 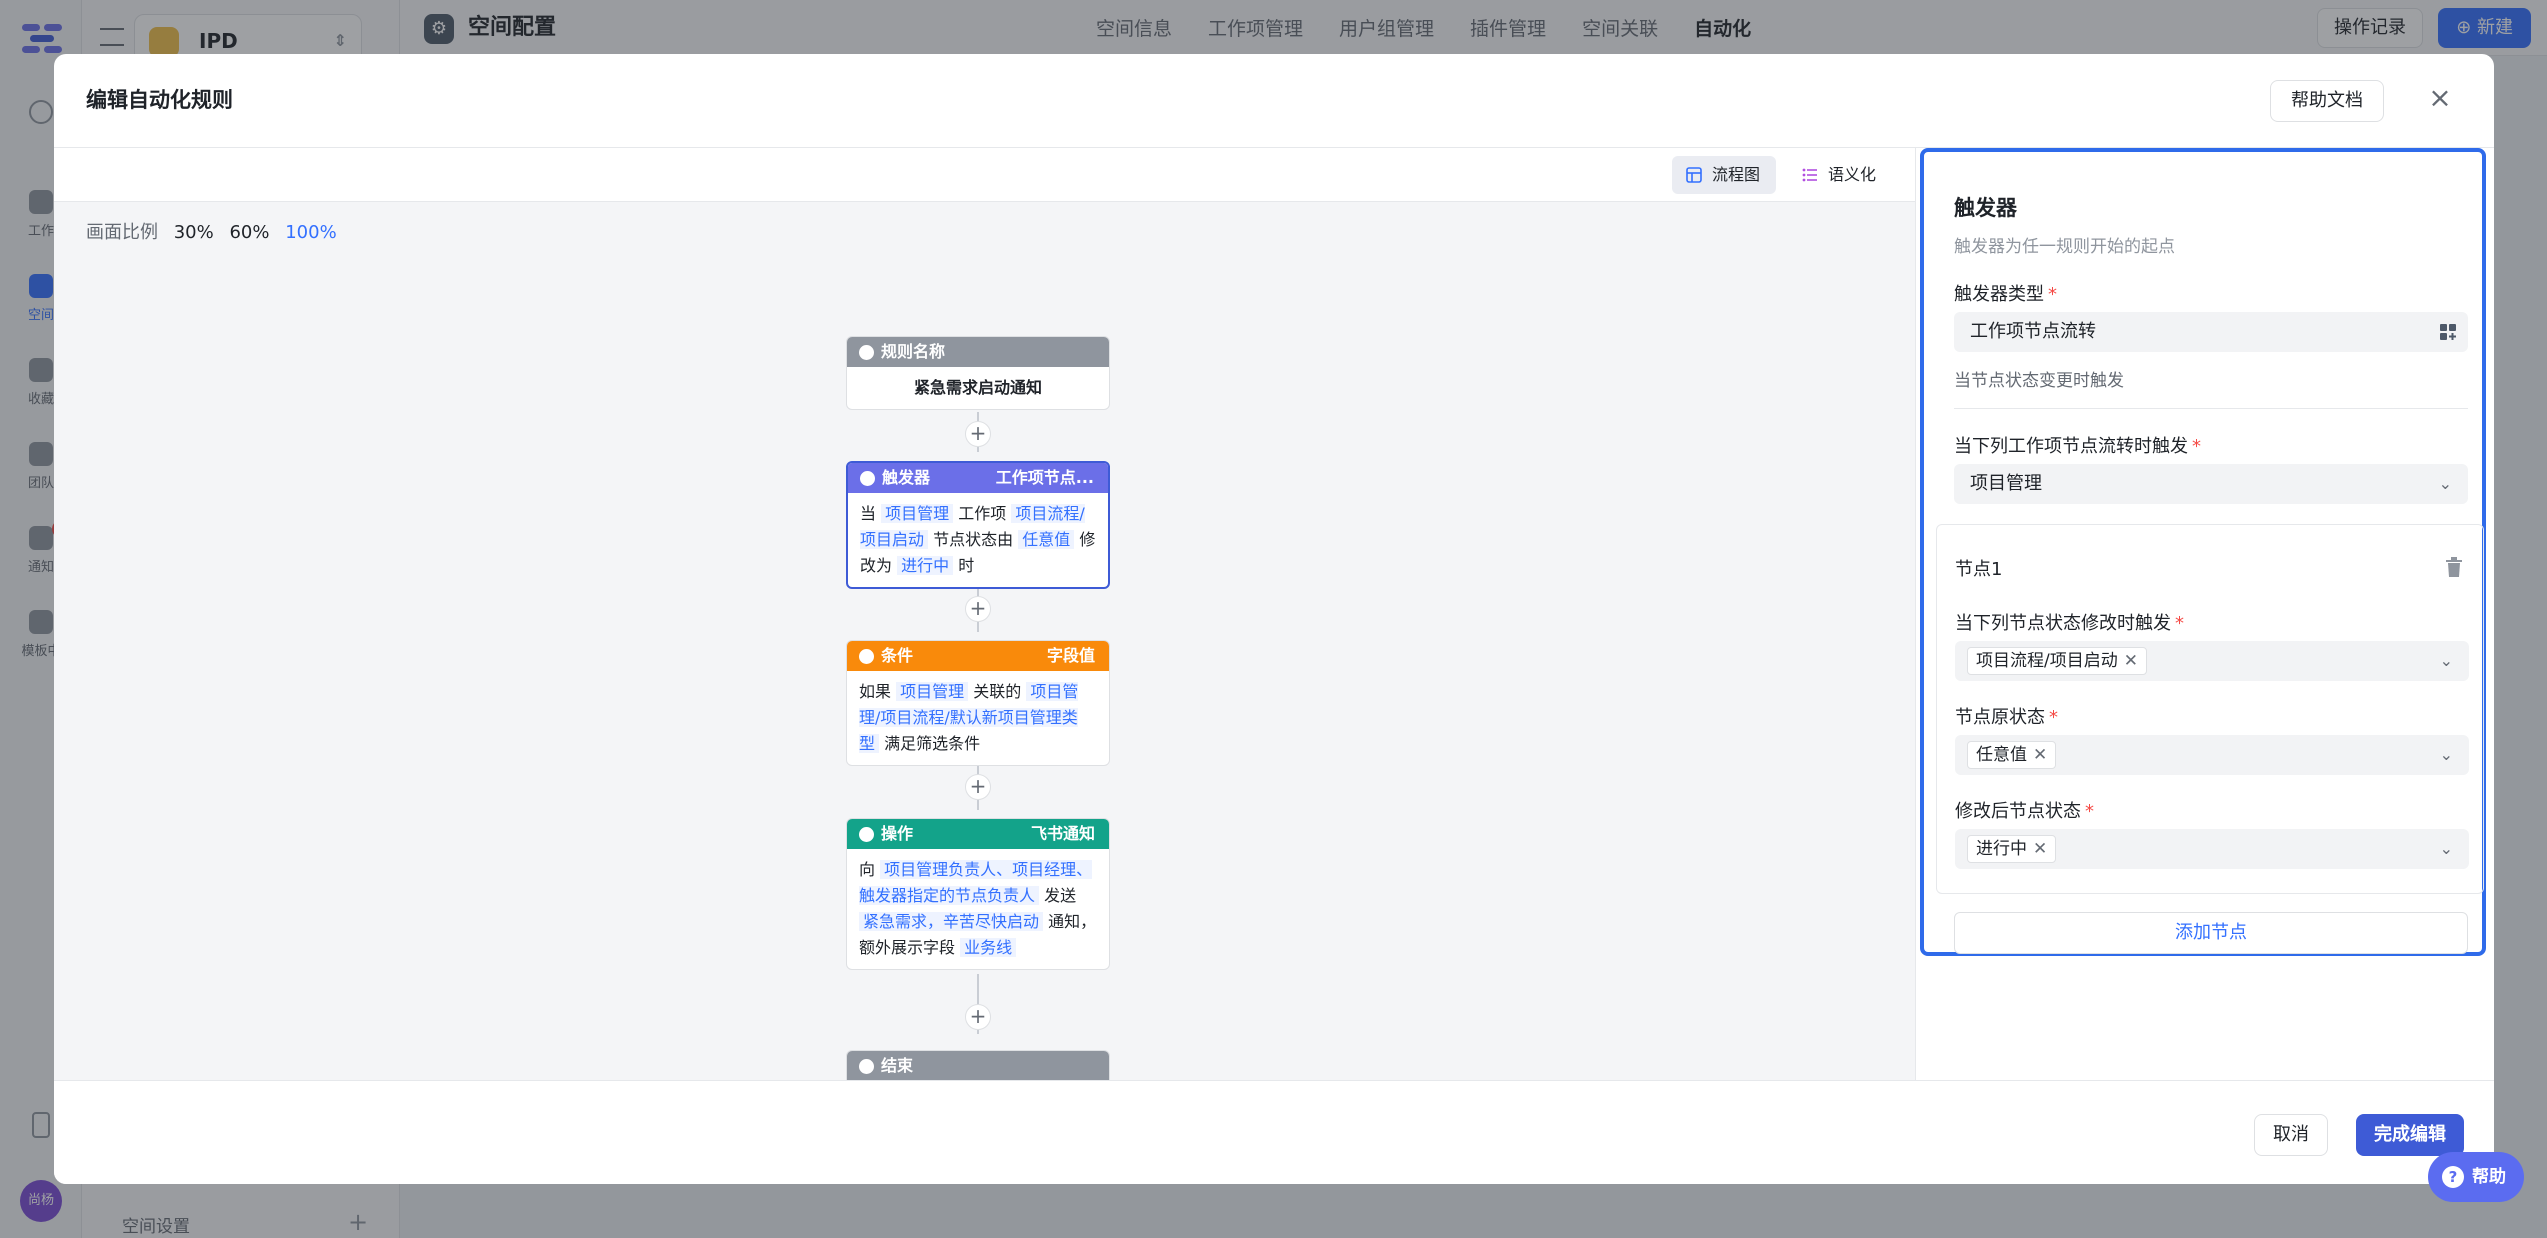 I want to click on modal-title: 编辑自动化规则, so click(x=159, y=100).